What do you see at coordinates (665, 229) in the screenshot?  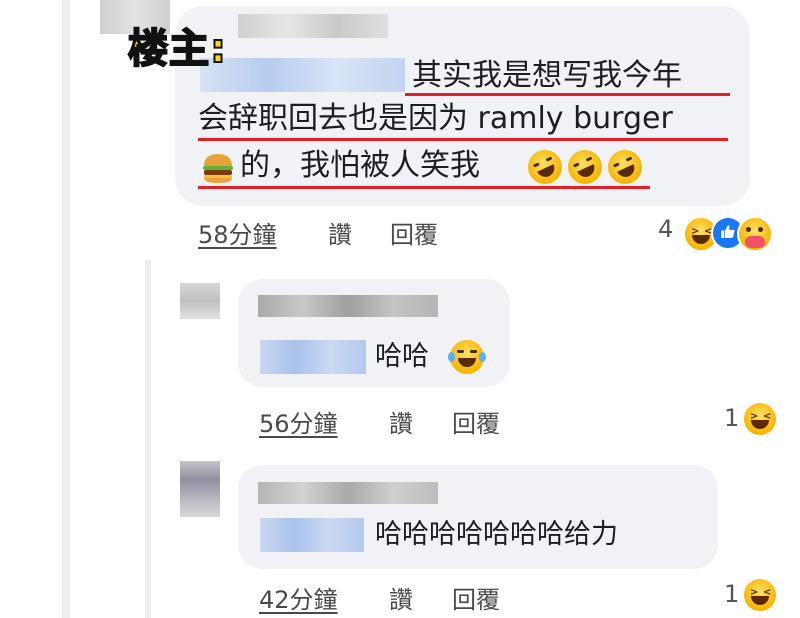 I see `op-reaction-count: 4` at bounding box center [665, 229].